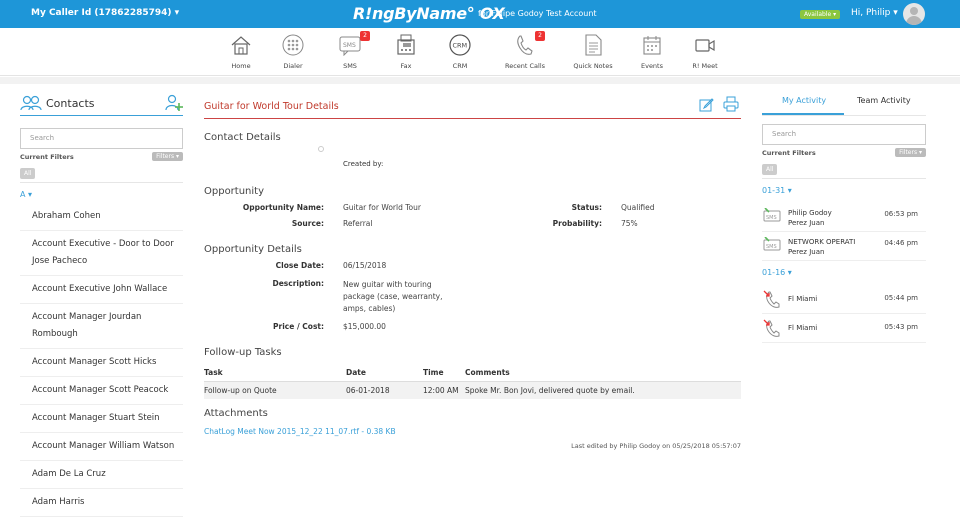 The width and height of the screenshot is (960, 517). Describe the element at coordinates (101, 391) in the screenshot. I see `contact-item: Account Manager Scott Peacock` at that location.